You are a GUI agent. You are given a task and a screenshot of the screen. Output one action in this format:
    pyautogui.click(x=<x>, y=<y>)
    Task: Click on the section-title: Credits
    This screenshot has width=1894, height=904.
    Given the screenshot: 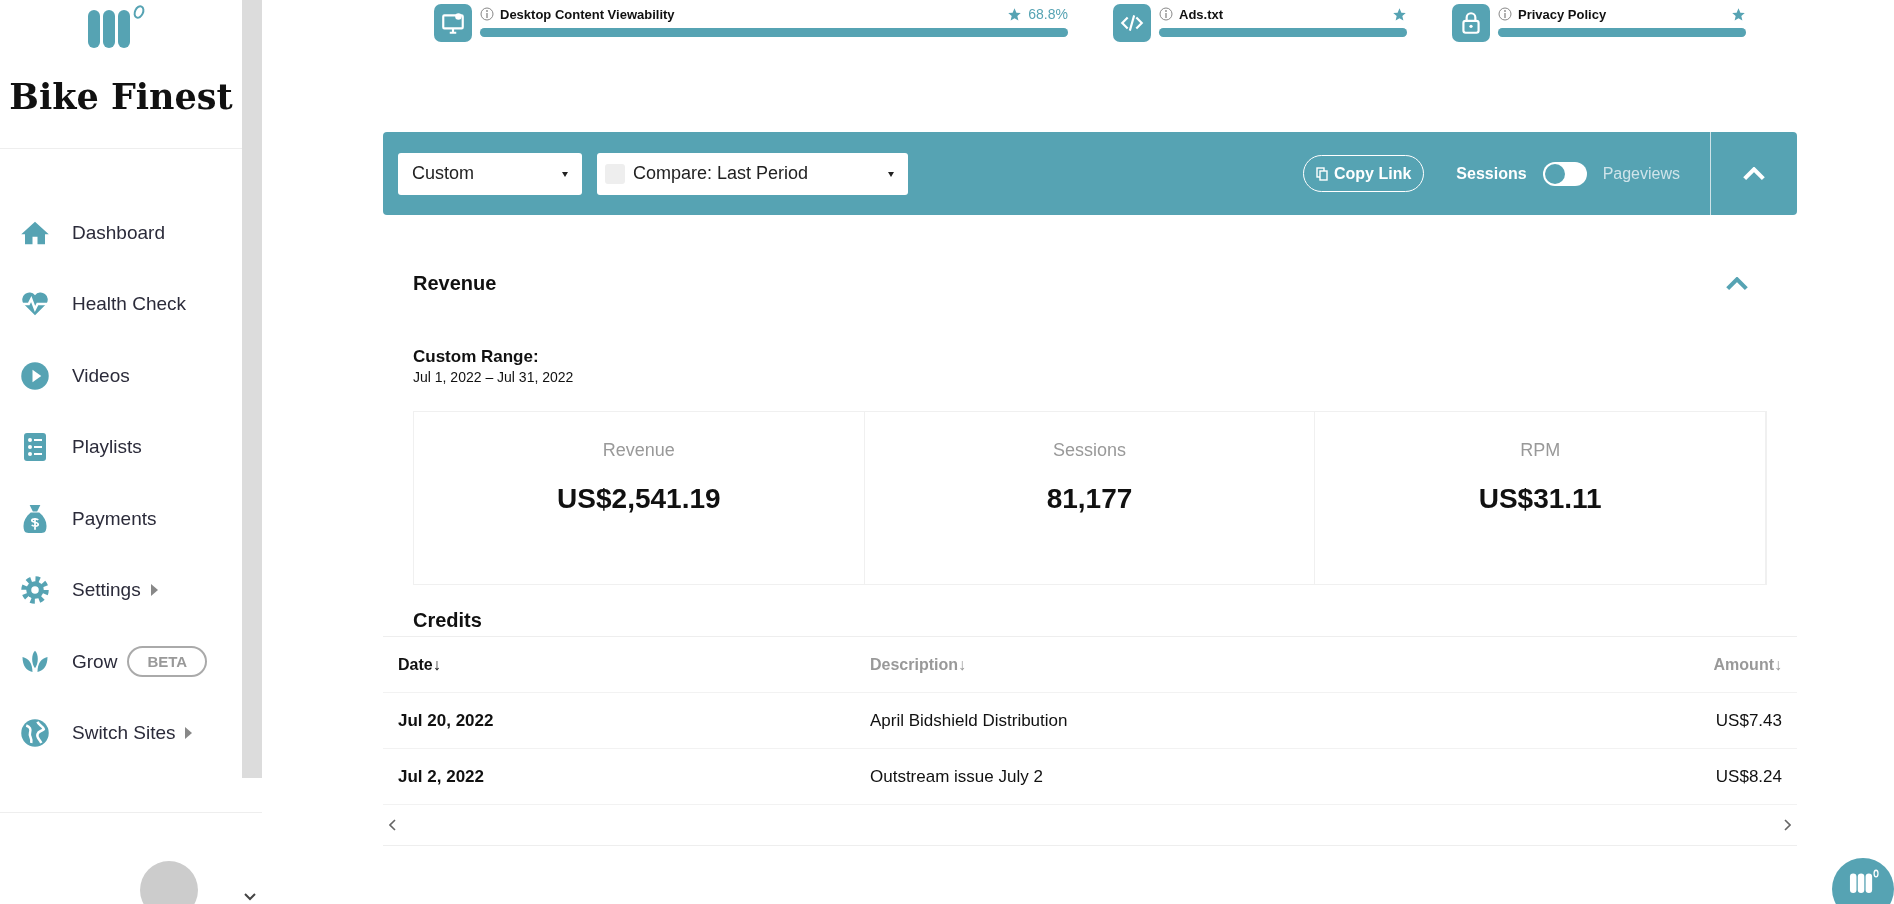 What is the action you would take?
    pyautogui.click(x=448, y=620)
    